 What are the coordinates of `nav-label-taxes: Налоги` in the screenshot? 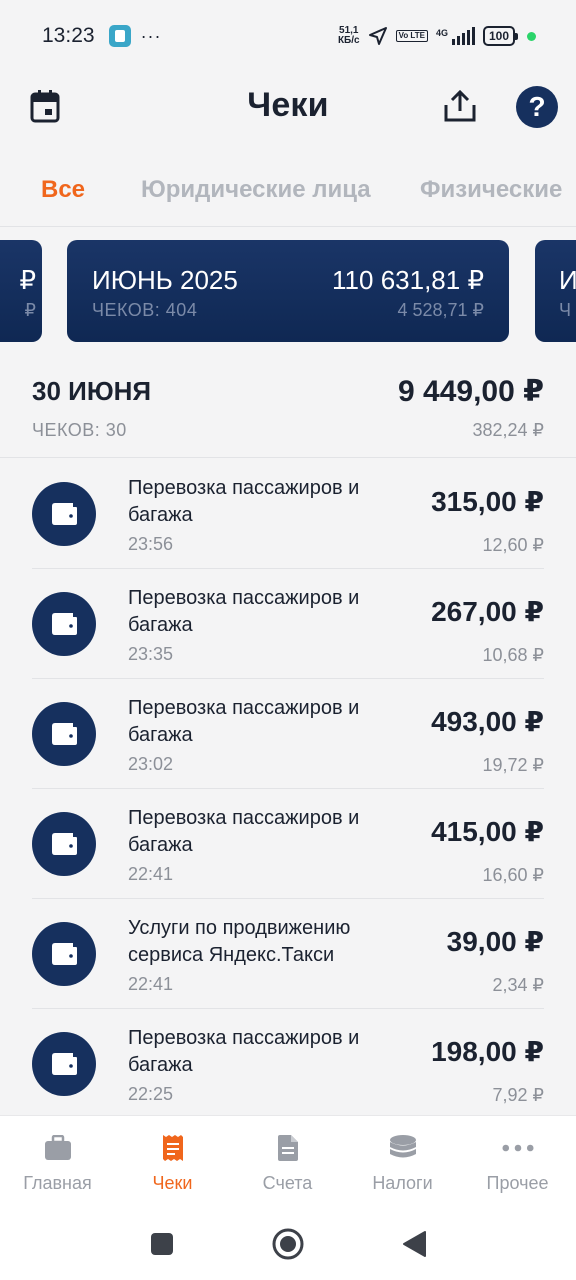 It's located at (402, 1183).